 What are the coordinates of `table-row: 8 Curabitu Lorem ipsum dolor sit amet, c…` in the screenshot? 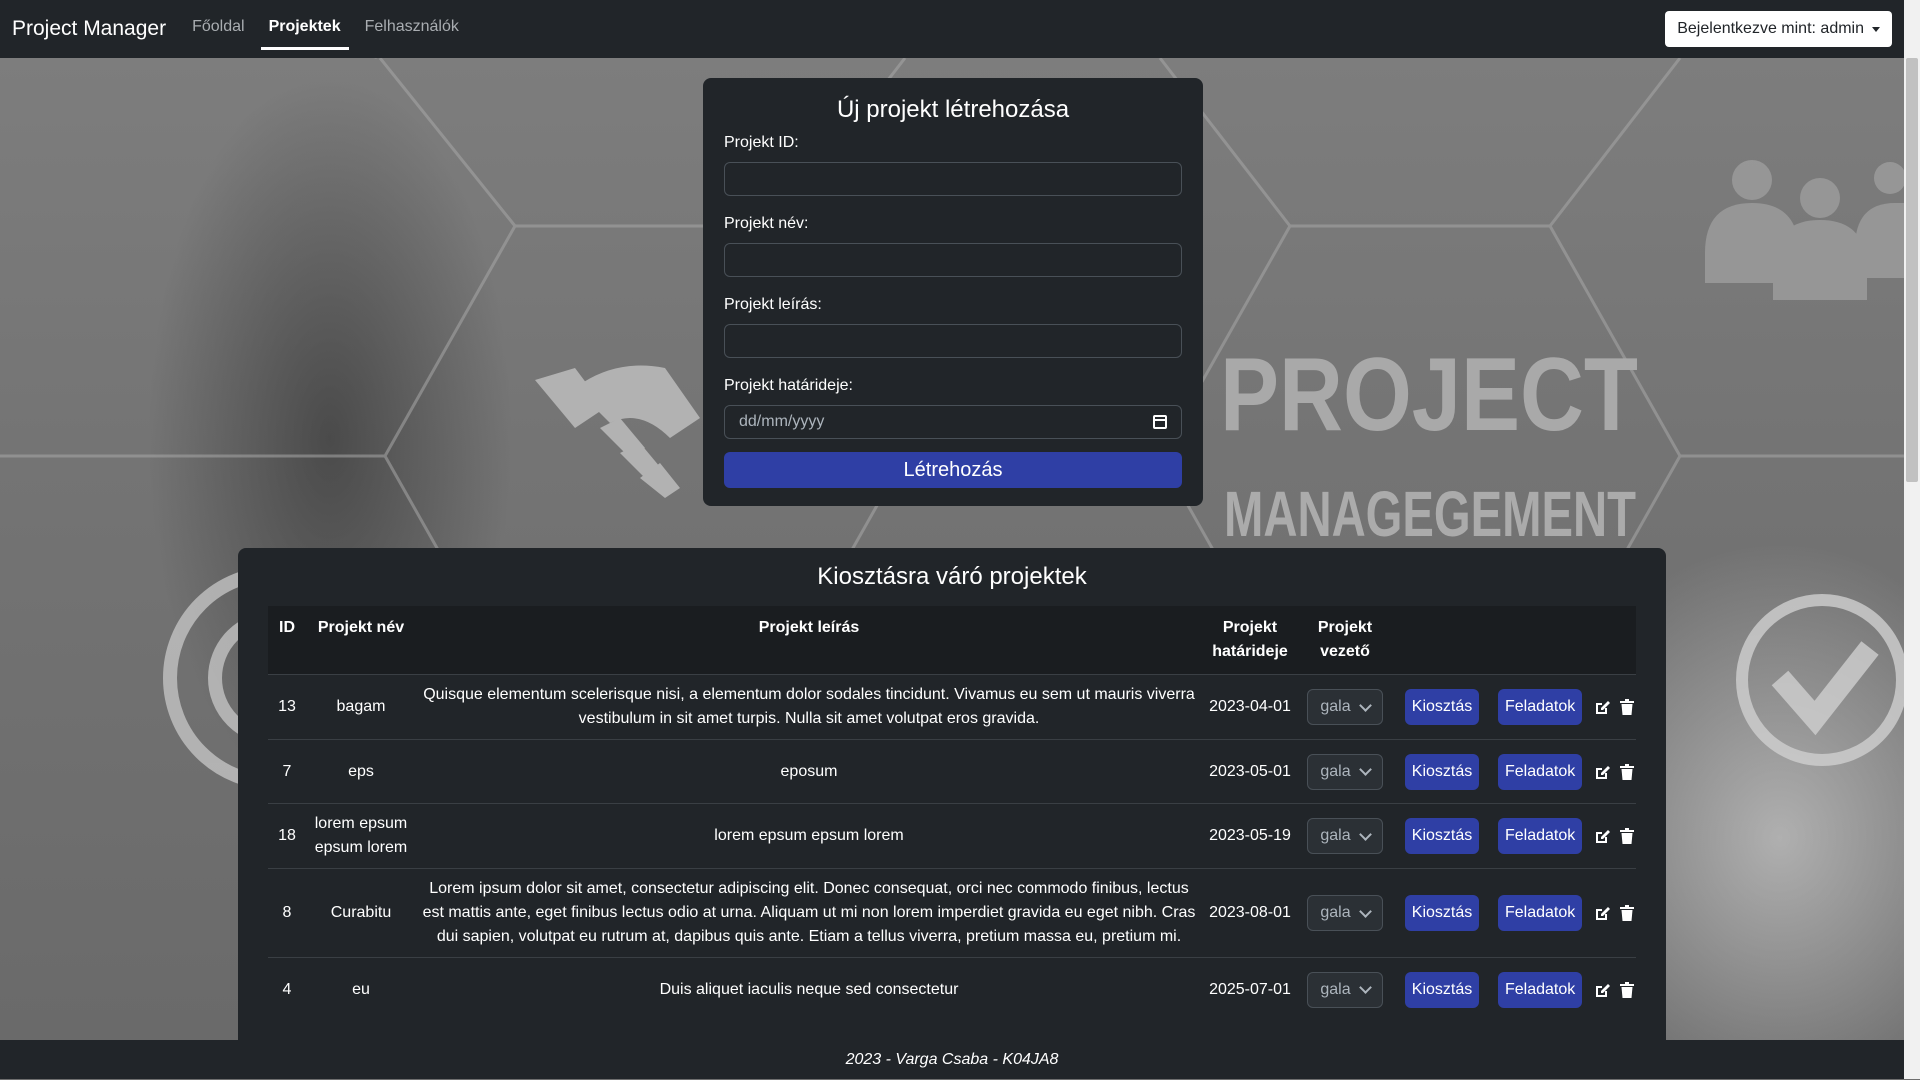 It's located at (952, 913).